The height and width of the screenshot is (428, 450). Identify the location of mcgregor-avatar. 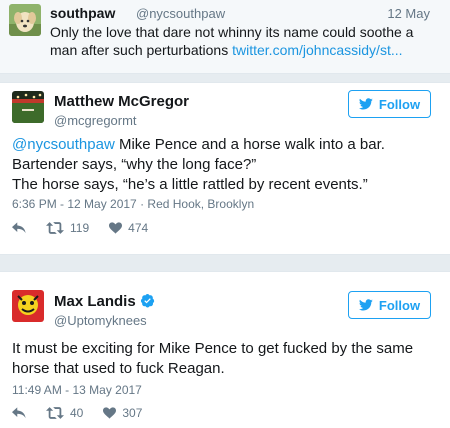
(28, 107).